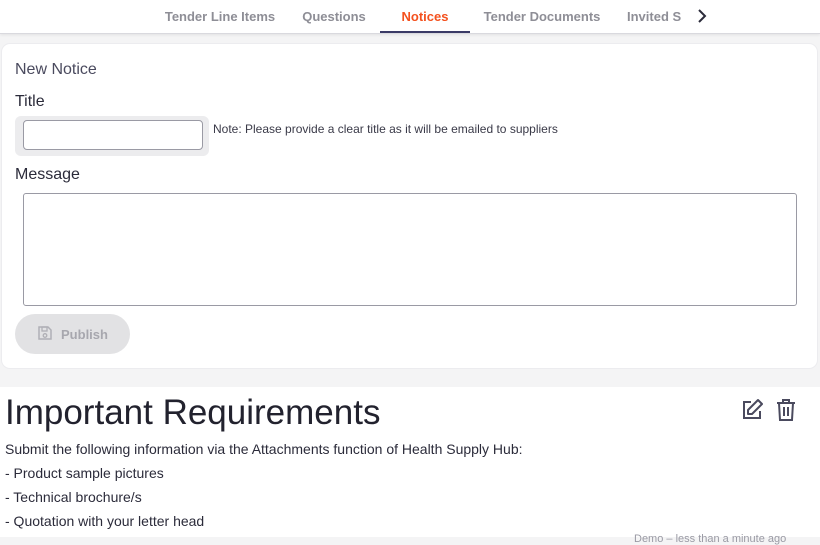 The width and height of the screenshot is (820, 545). I want to click on tab-tender-line-items: Tender Line Items, so click(220, 16).